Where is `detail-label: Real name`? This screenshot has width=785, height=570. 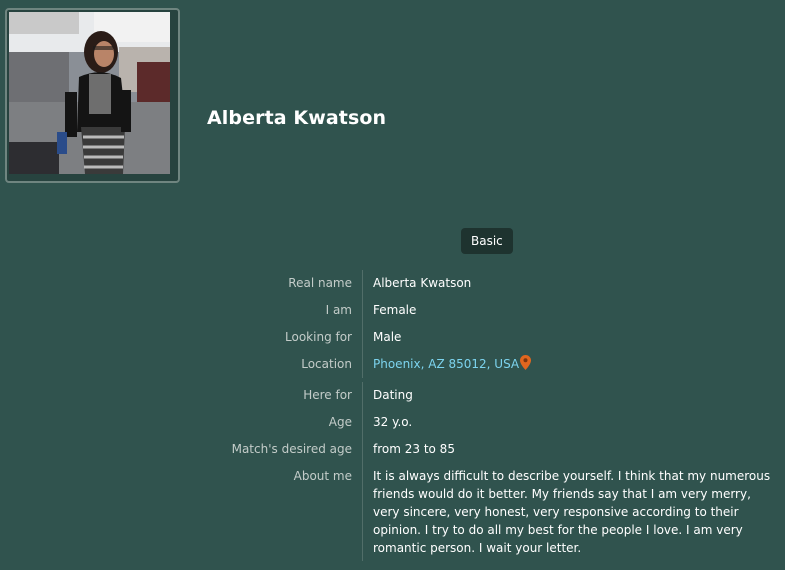 detail-label: Real name is located at coordinates (320, 283).